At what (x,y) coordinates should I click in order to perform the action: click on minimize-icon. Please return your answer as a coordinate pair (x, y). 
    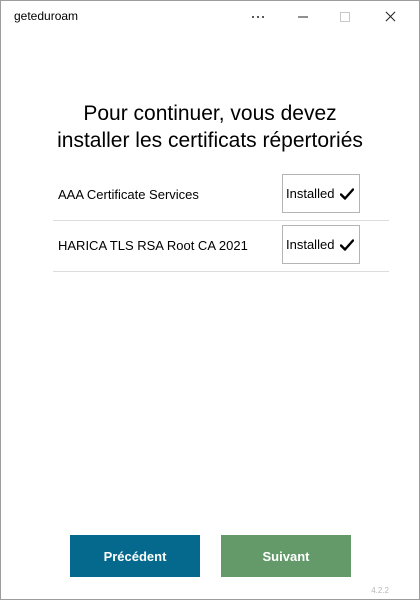
    Looking at the image, I should click on (303, 16).